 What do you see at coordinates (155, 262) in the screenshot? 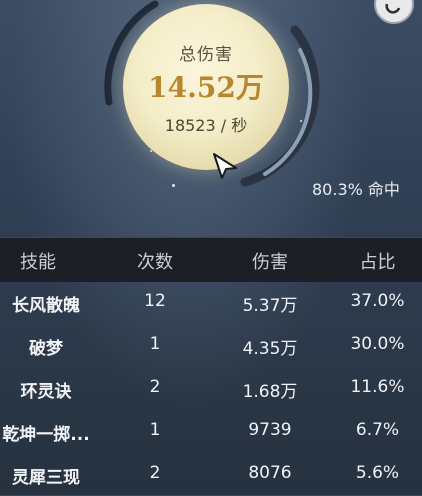
I see `header-count: 次数` at bounding box center [155, 262].